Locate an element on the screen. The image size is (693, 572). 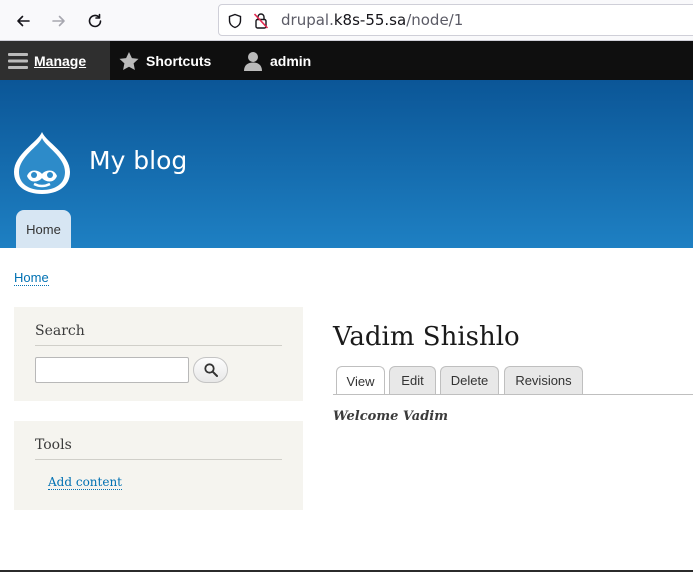
user-tab: admin is located at coordinates (277, 60).